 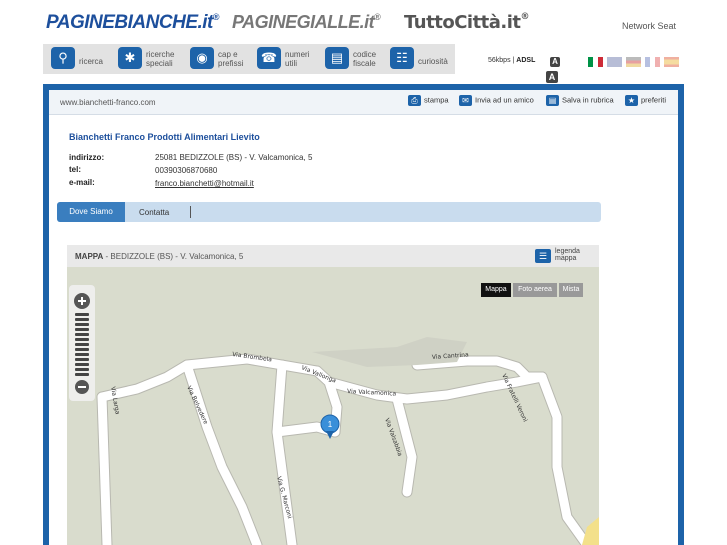 I want to click on font-size-large-button: A, so click(x=552, y=77).